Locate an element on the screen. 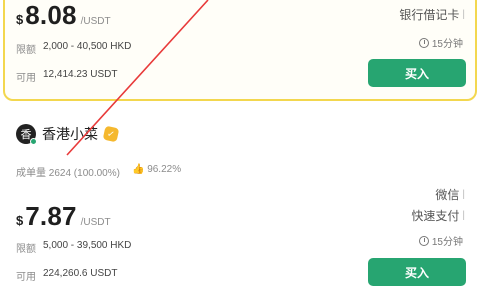  verified-merchant-icon: ✓ is located at coordinates (111, 134).